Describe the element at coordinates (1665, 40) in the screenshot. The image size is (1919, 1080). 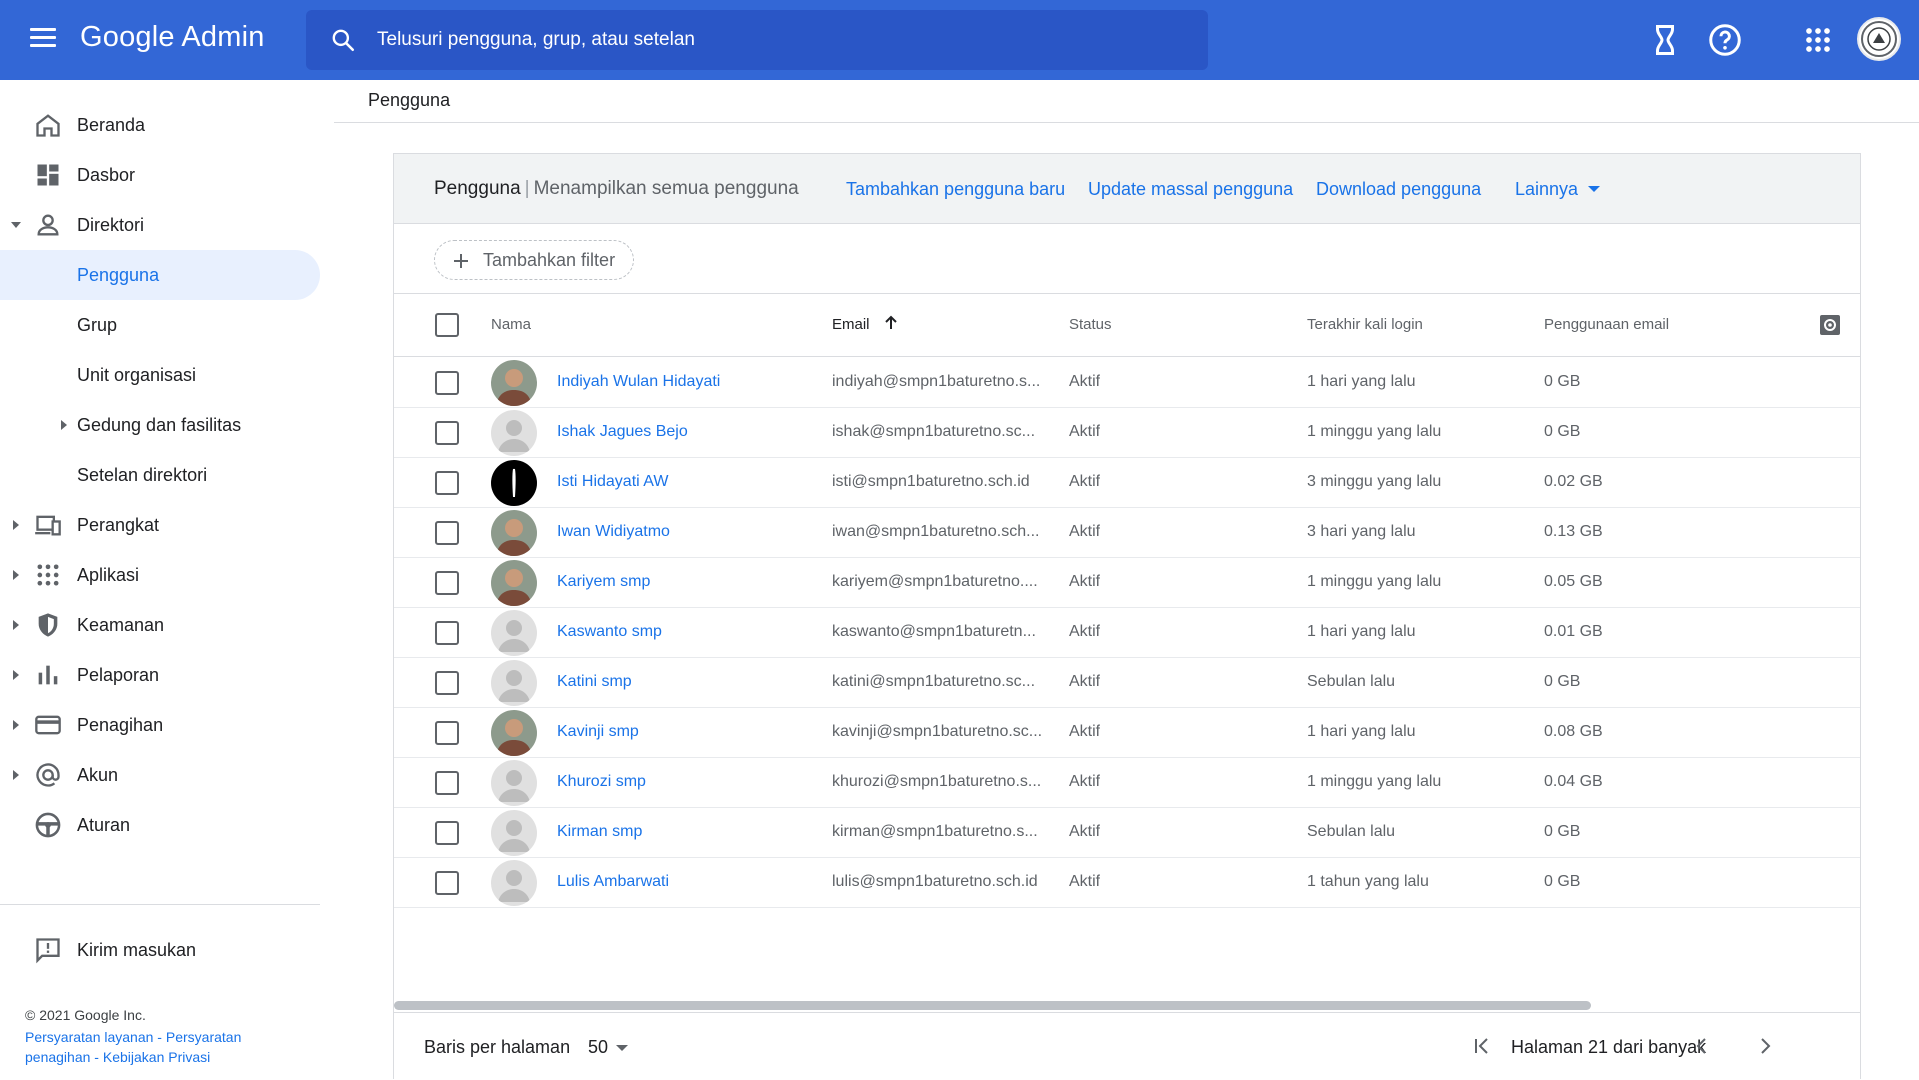
I see `hourglass-icon` at that location.